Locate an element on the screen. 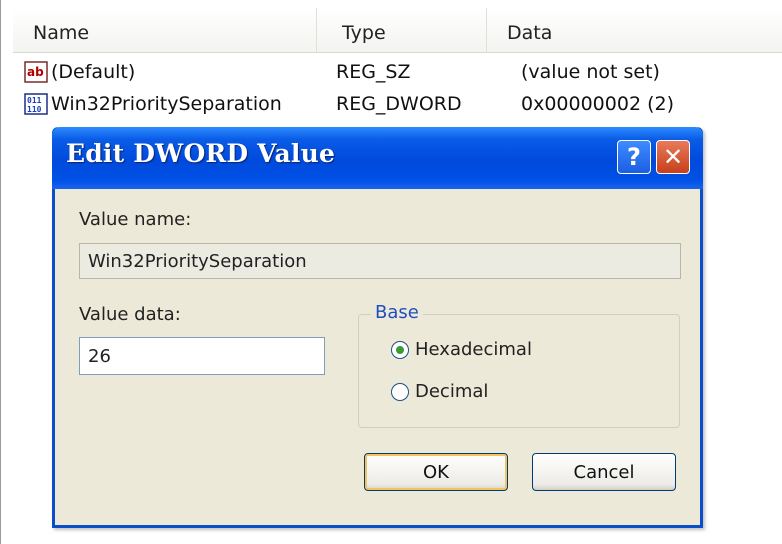 The width and height of the screenshot is (782, 544). dialog-titlebar: Edit DWORD Value ? ✕ is located at coordinates (377, 158).